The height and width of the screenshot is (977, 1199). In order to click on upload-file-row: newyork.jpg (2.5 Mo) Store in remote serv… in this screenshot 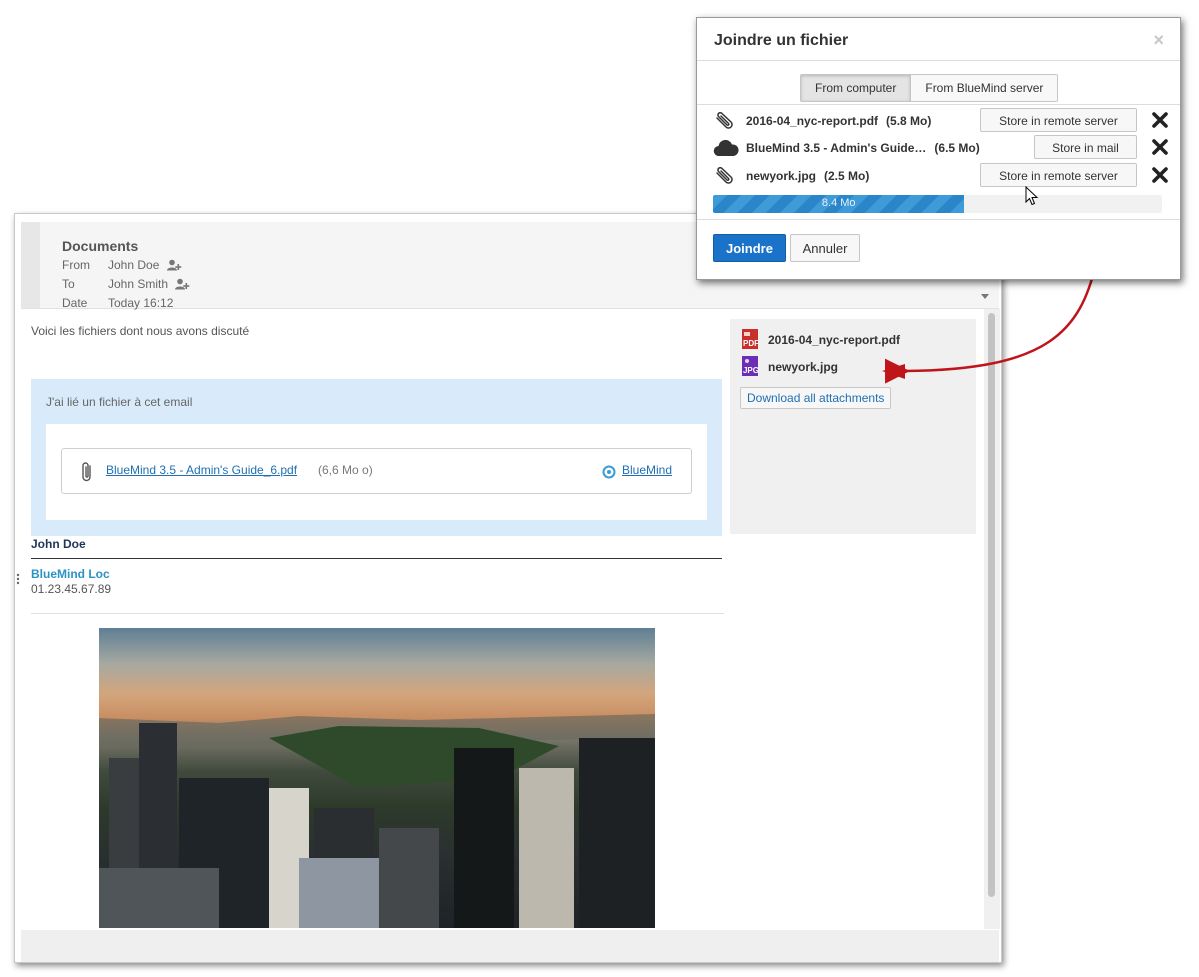, I will do `click(940, 176)`.